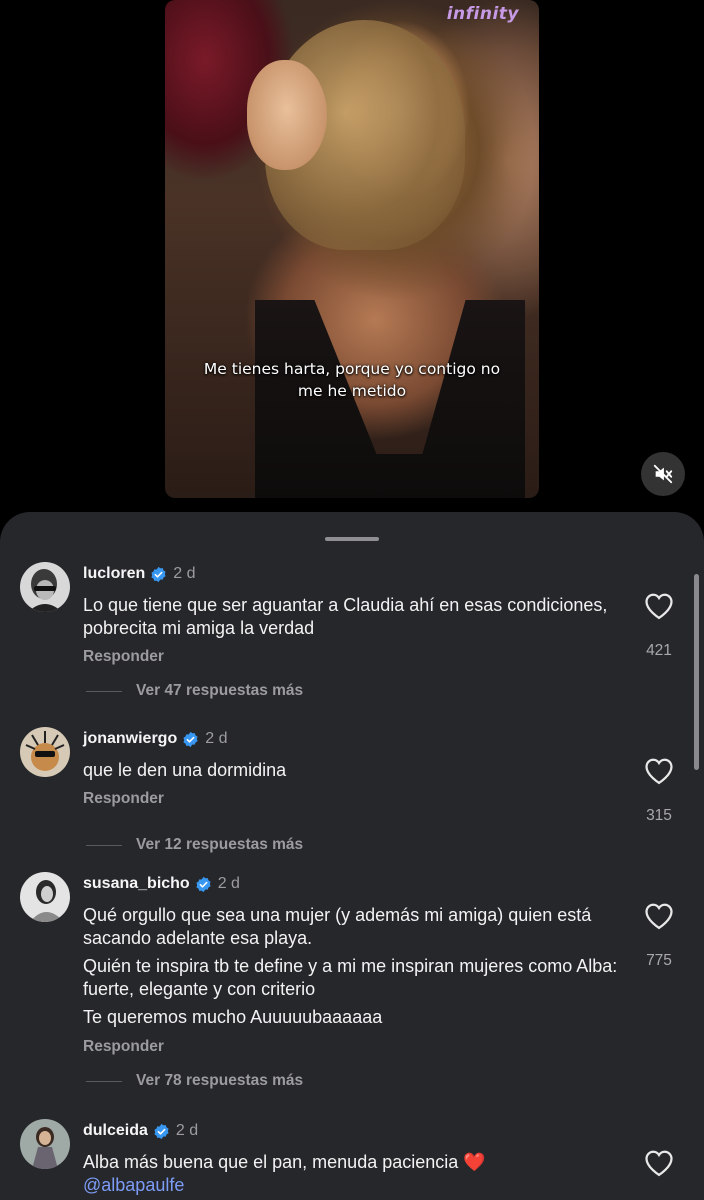 This screenshot has width=704, height=1200. I want to click on video-frame-face, so click(287, 115).